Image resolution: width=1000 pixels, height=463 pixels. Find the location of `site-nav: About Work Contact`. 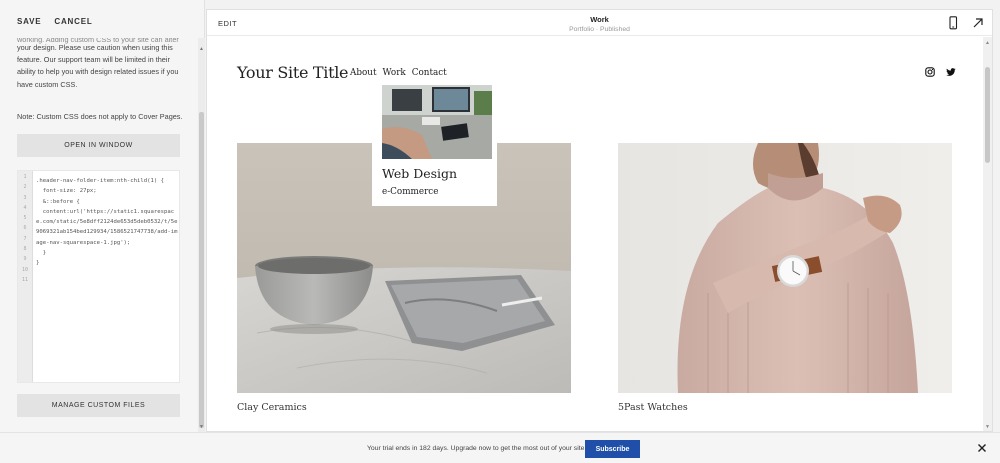

site-nav: About Work Contact is located at coordinates (398, 73).